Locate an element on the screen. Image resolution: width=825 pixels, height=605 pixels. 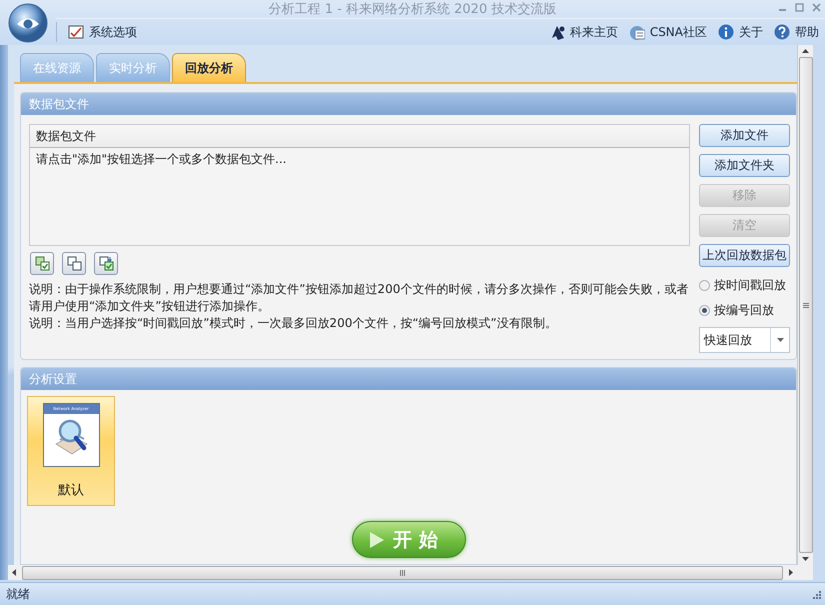
radio-label: 按编号回放 is located at coordinates (744, 310).